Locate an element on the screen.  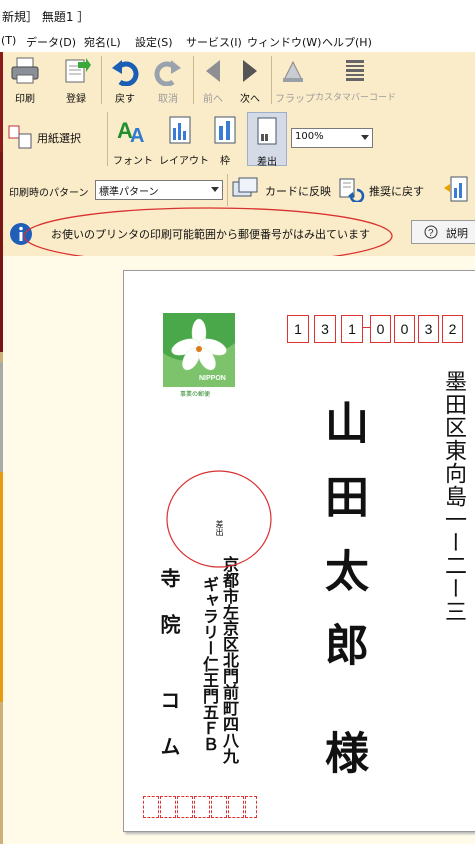
recipient-name: 山田太郎 is located at coordinates (342, 548).